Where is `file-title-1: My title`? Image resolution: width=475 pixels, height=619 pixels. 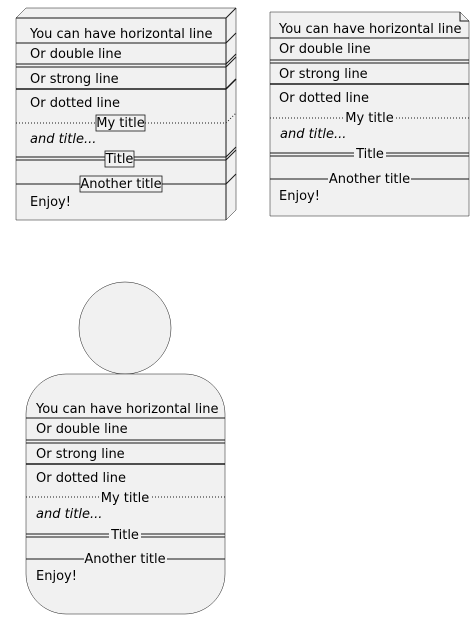
file-title-1: My title is located at coordinates (369, 118).